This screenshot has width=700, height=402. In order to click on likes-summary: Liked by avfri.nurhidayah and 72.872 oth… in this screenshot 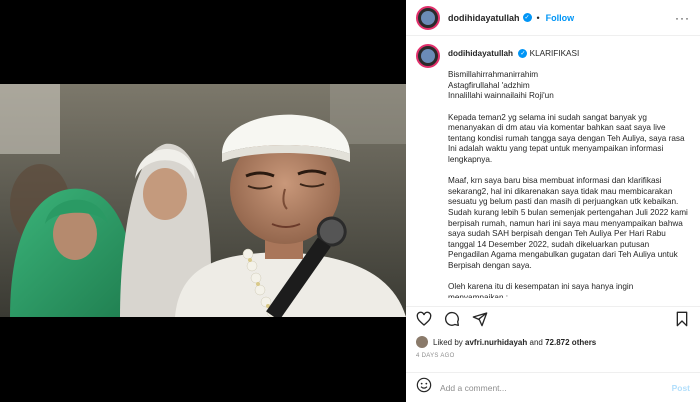, I will do `click(506, 342)`.